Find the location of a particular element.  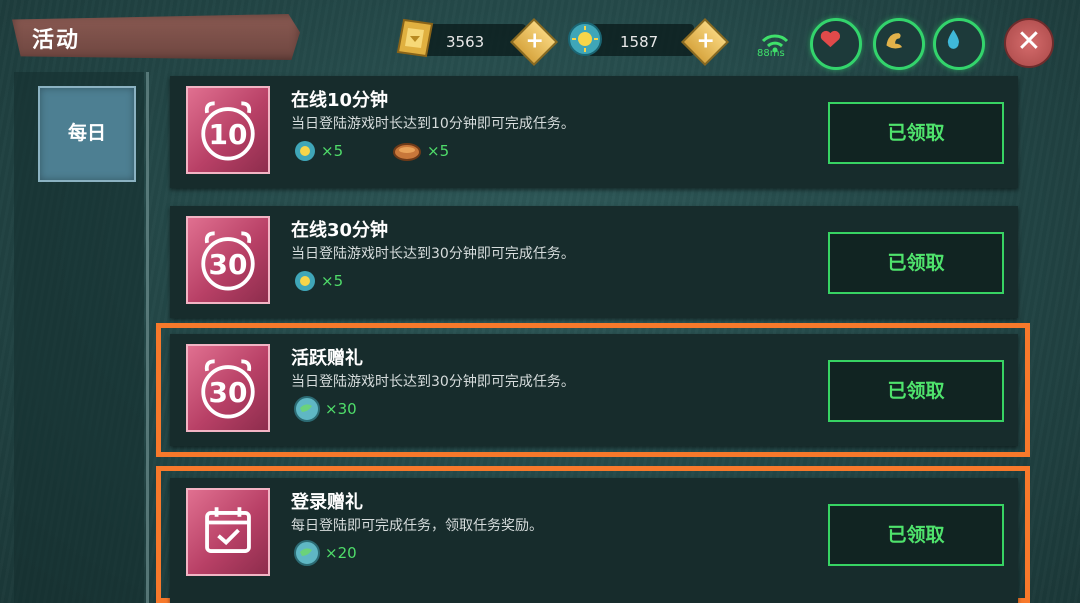

page-title: 活动 is located at coordinates (56, 40).